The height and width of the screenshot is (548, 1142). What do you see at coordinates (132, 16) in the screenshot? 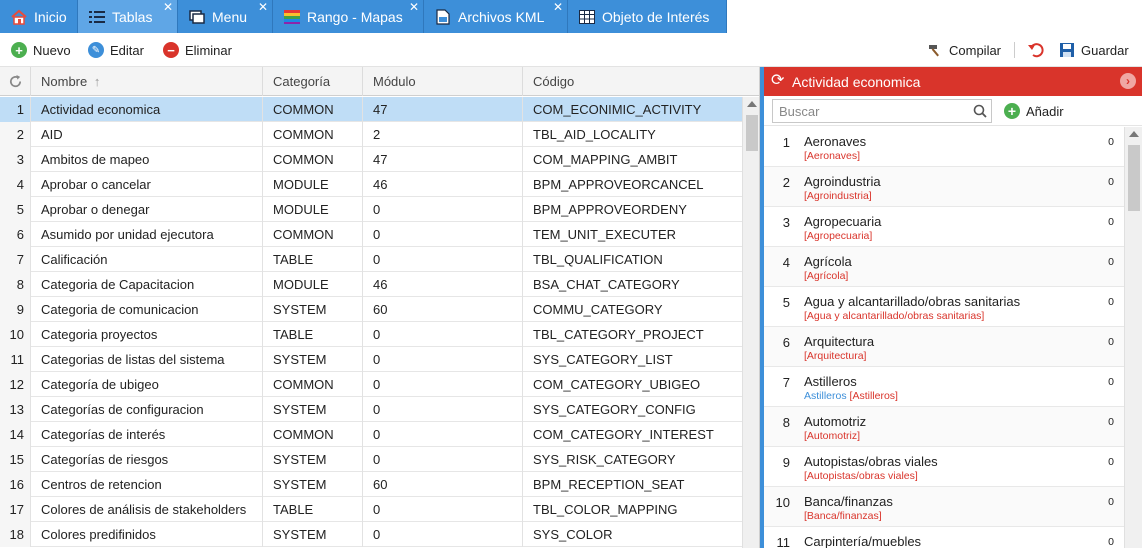
I see `tab-label: Tablas` at bounding box center [132, 16].